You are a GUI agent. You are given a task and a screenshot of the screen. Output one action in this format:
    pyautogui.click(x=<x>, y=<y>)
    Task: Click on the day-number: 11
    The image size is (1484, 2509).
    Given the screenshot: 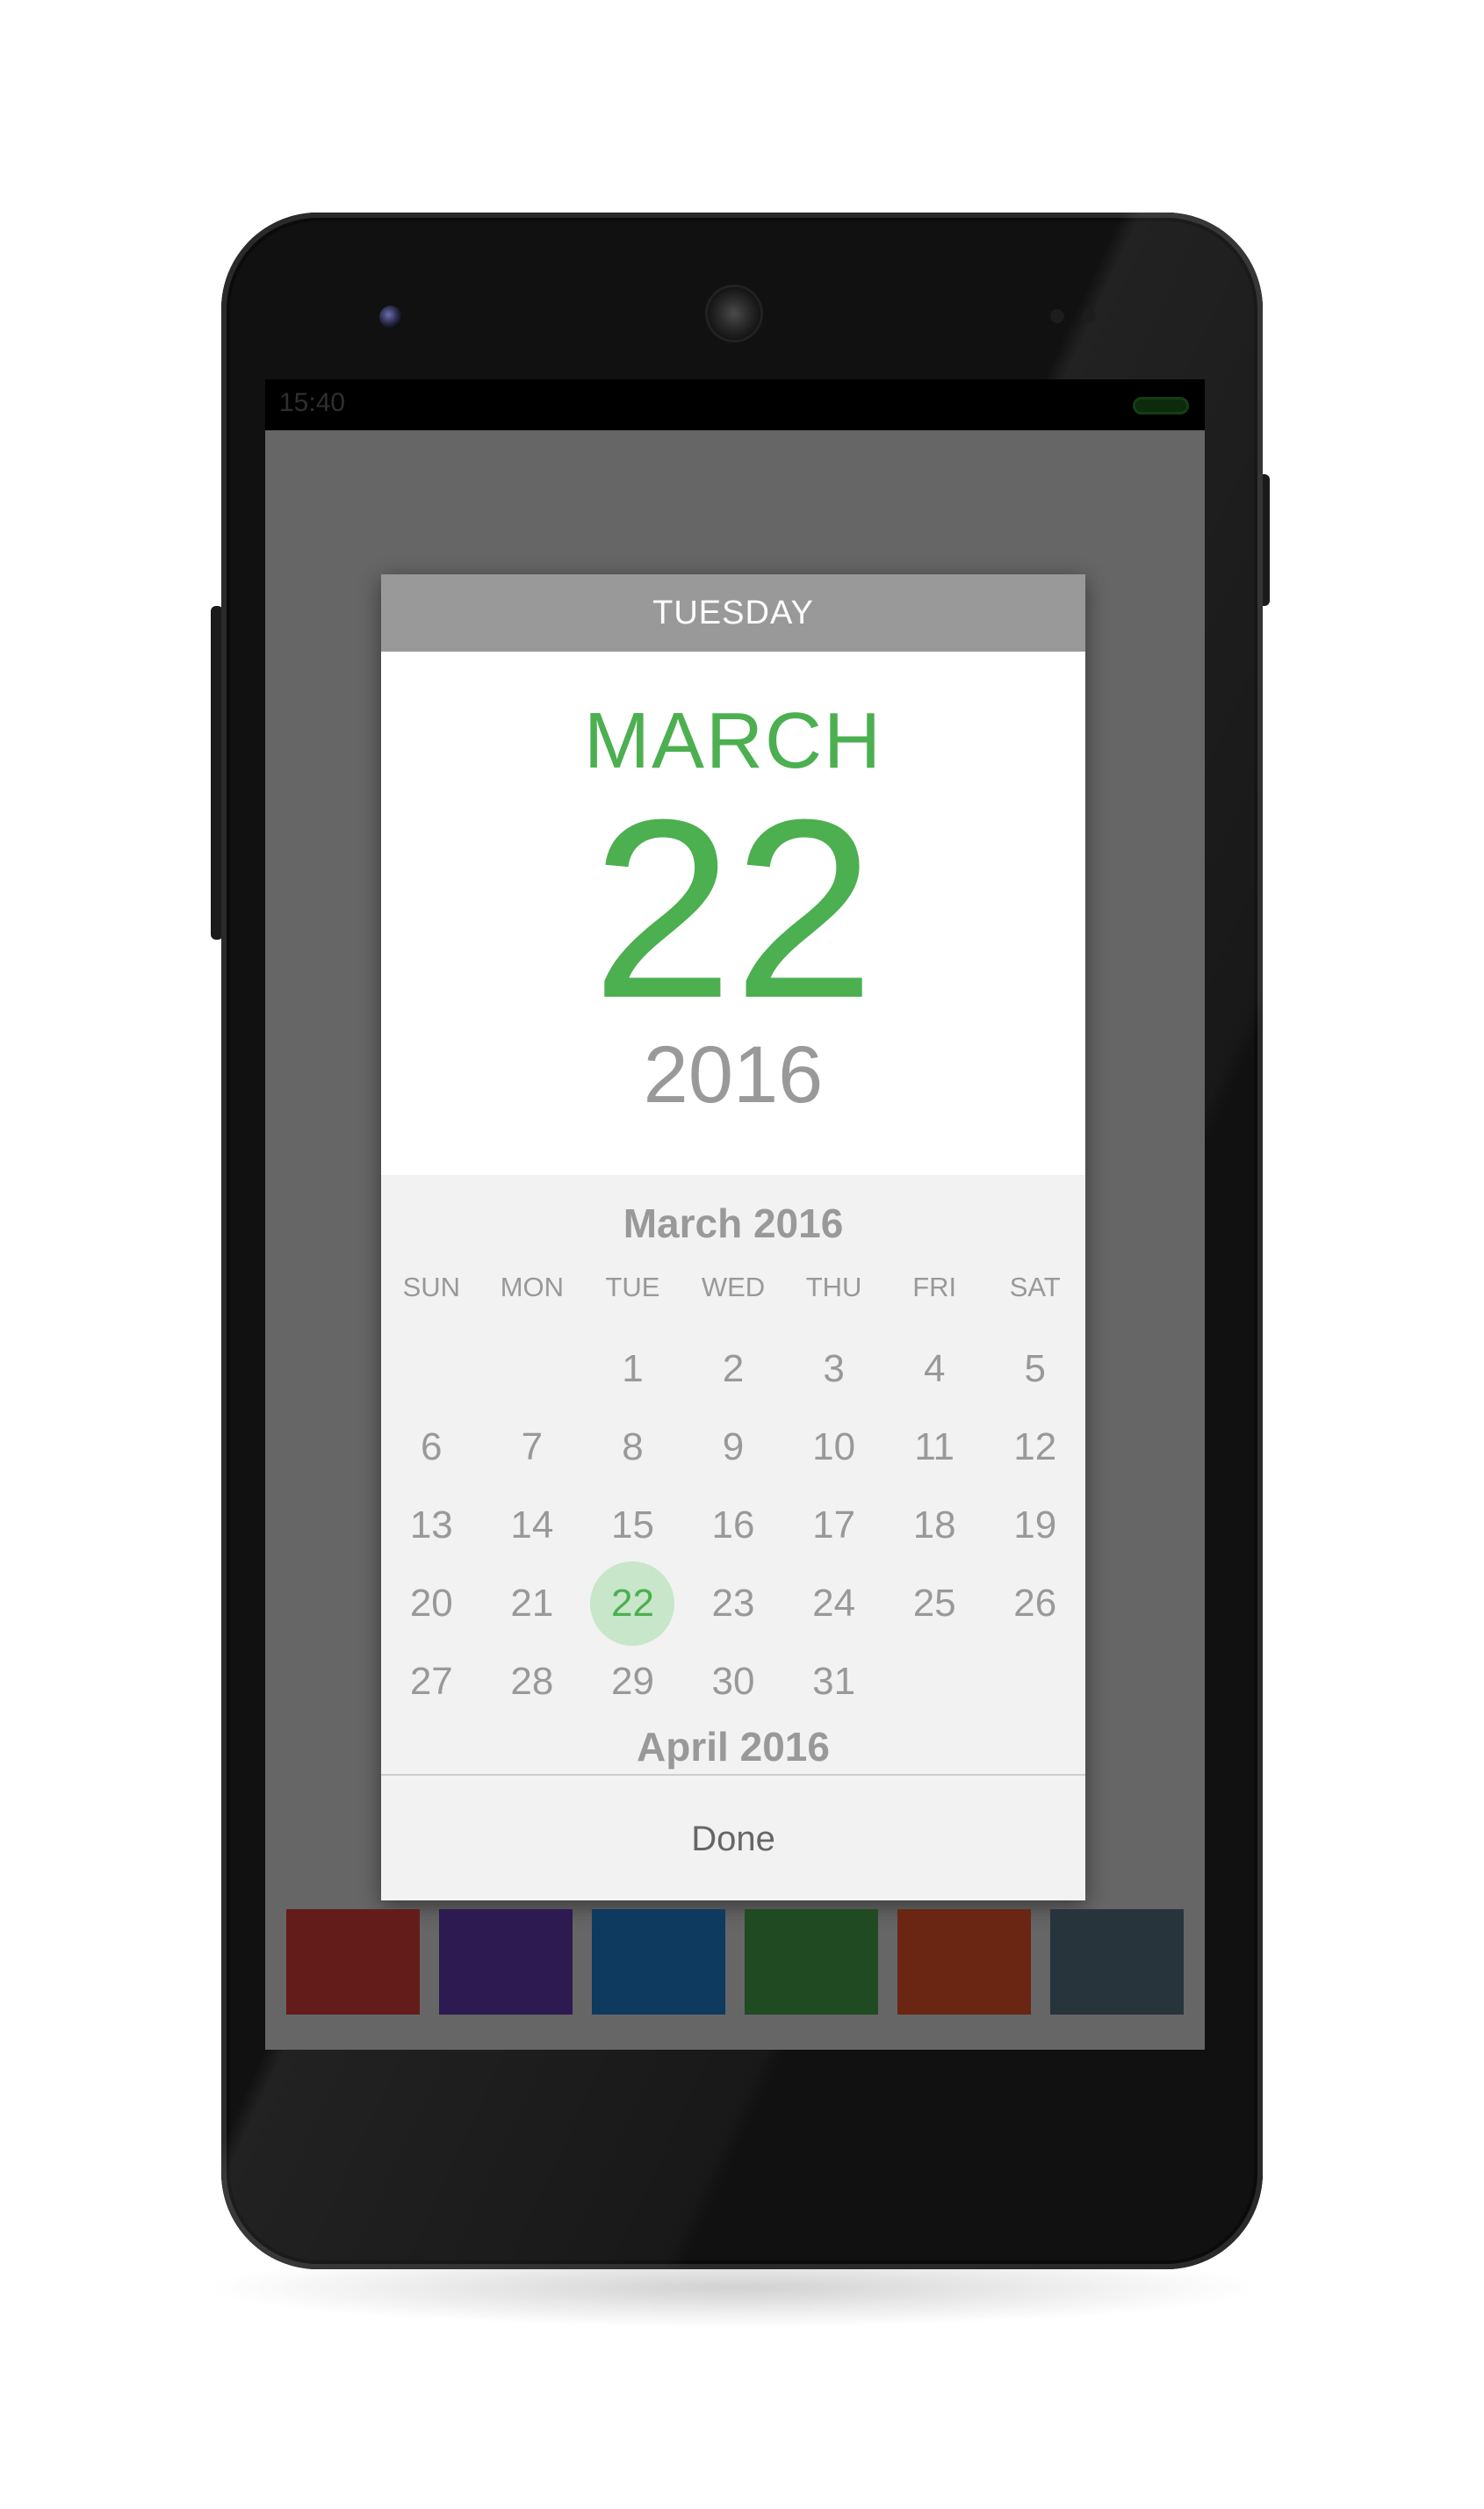 What is the action you would take?
    pyautogui.click(x=934, y=1446)
    